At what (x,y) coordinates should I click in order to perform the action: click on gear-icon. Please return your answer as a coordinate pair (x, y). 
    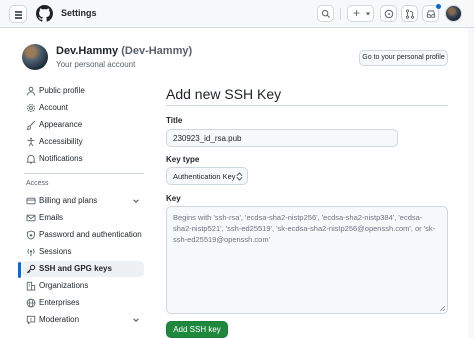
    Looking at the image, I should click on (31, 108).